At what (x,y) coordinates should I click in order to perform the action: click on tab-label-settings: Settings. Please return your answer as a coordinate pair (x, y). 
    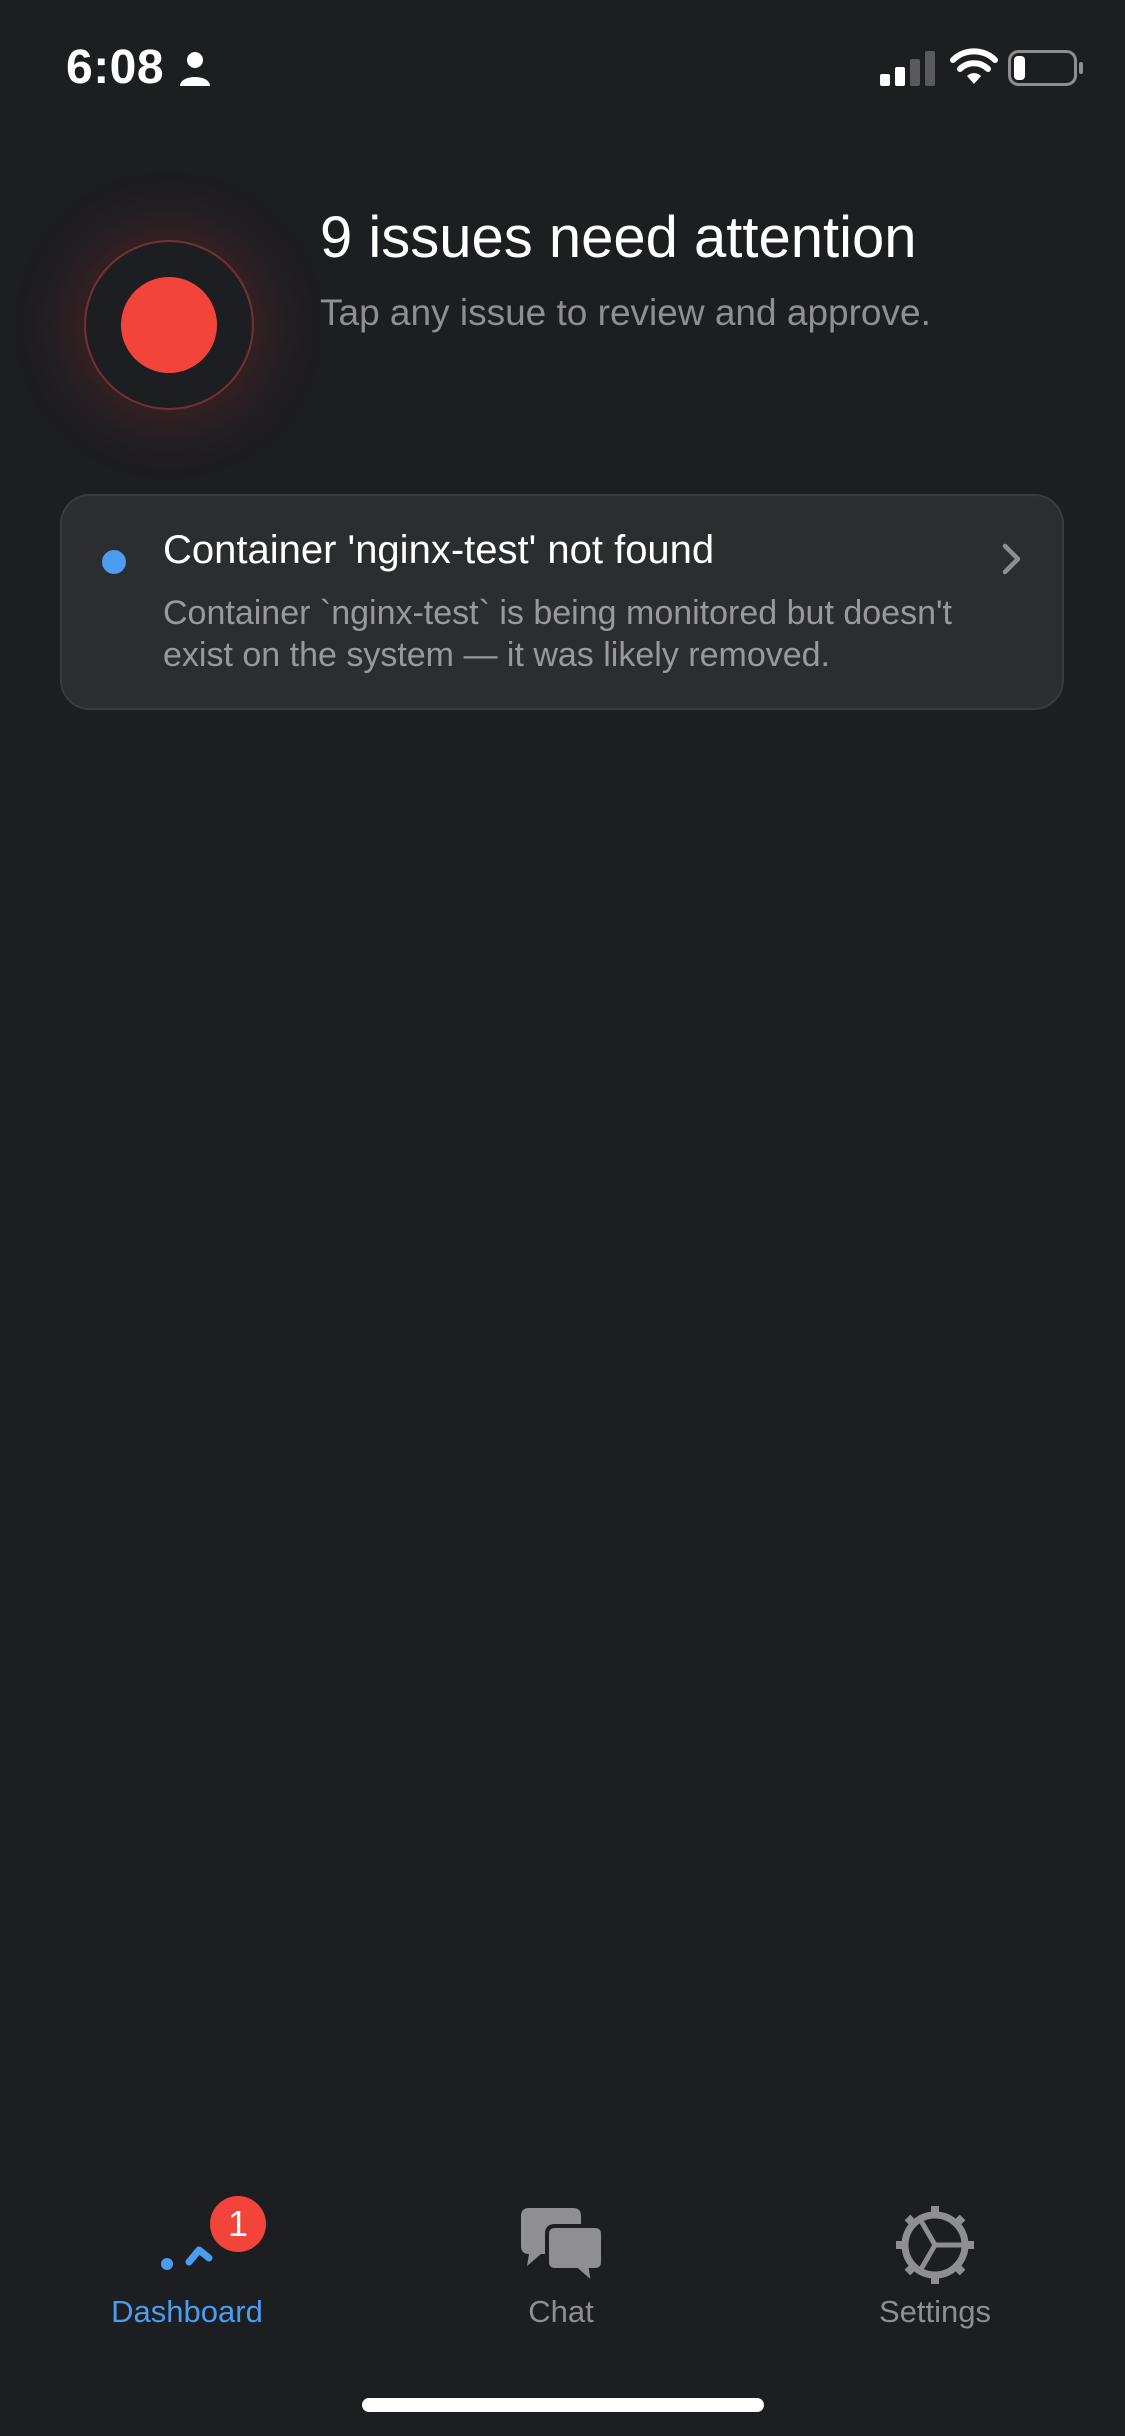
    Looking at the image, I should click on (934, 2311).